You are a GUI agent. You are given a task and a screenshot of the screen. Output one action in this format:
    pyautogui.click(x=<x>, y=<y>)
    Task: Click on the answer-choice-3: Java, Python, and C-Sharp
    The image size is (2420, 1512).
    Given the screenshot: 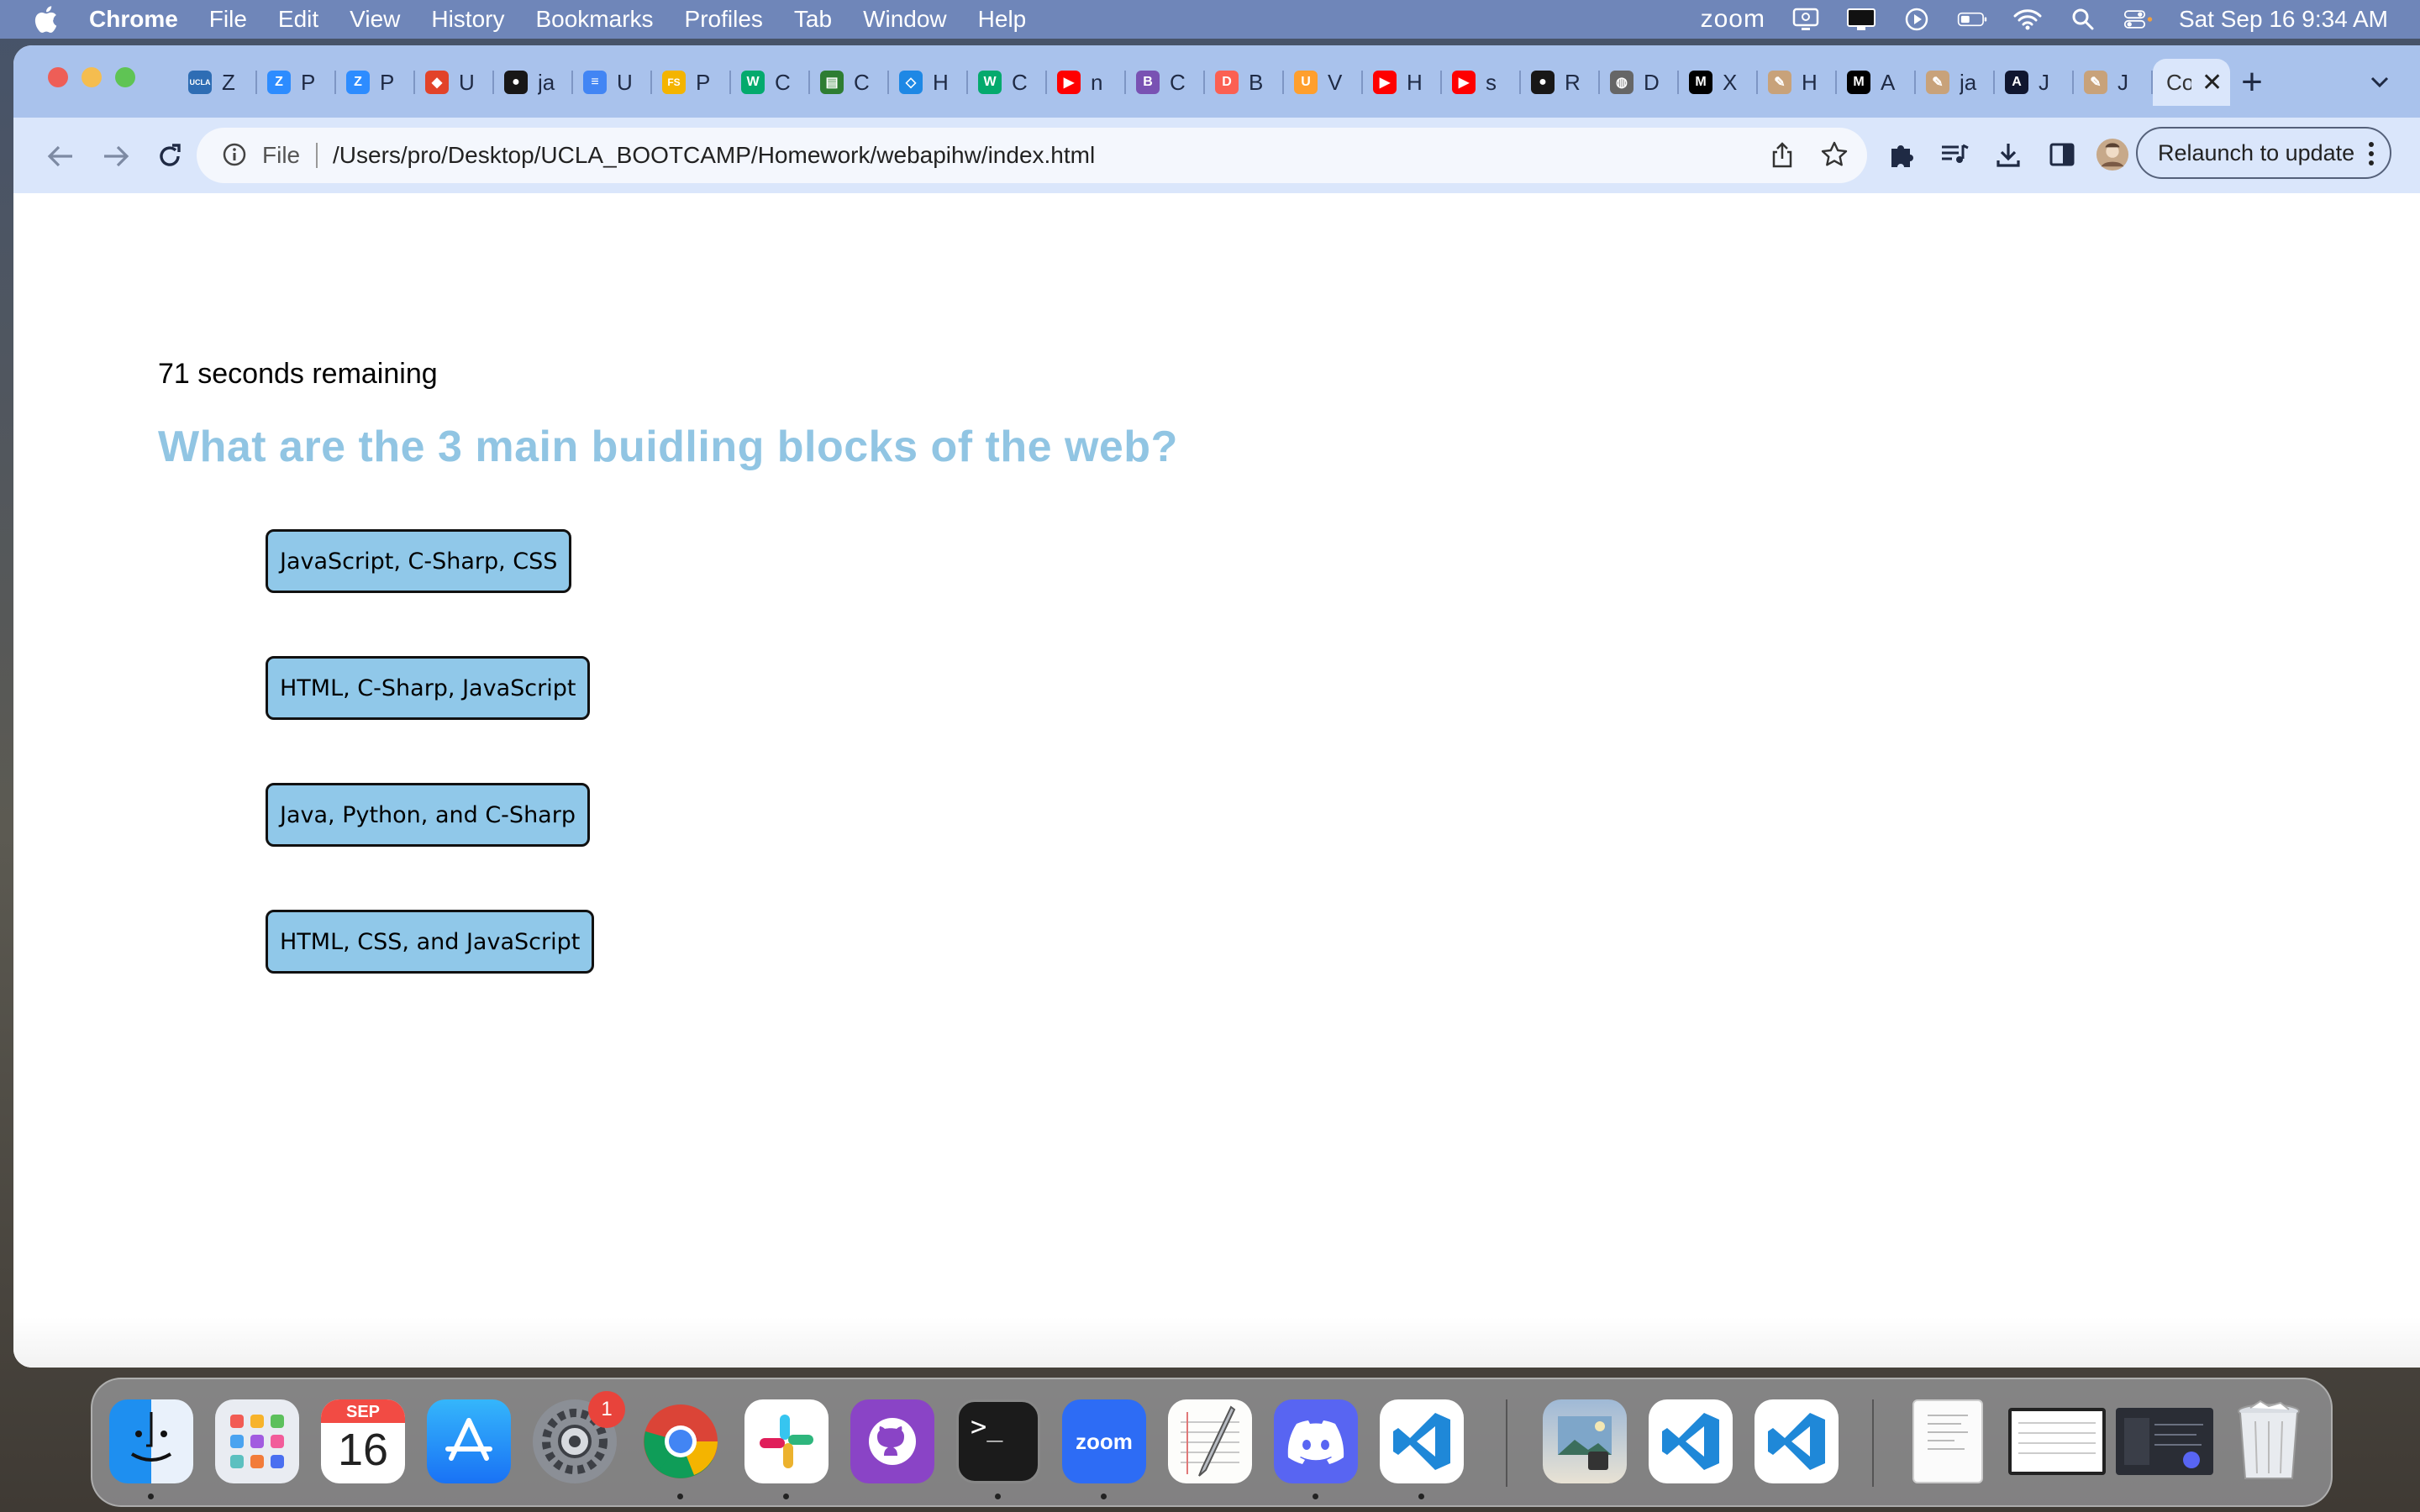 What is the action you would take?
    pyautogui.click(x=428, y=815)
    